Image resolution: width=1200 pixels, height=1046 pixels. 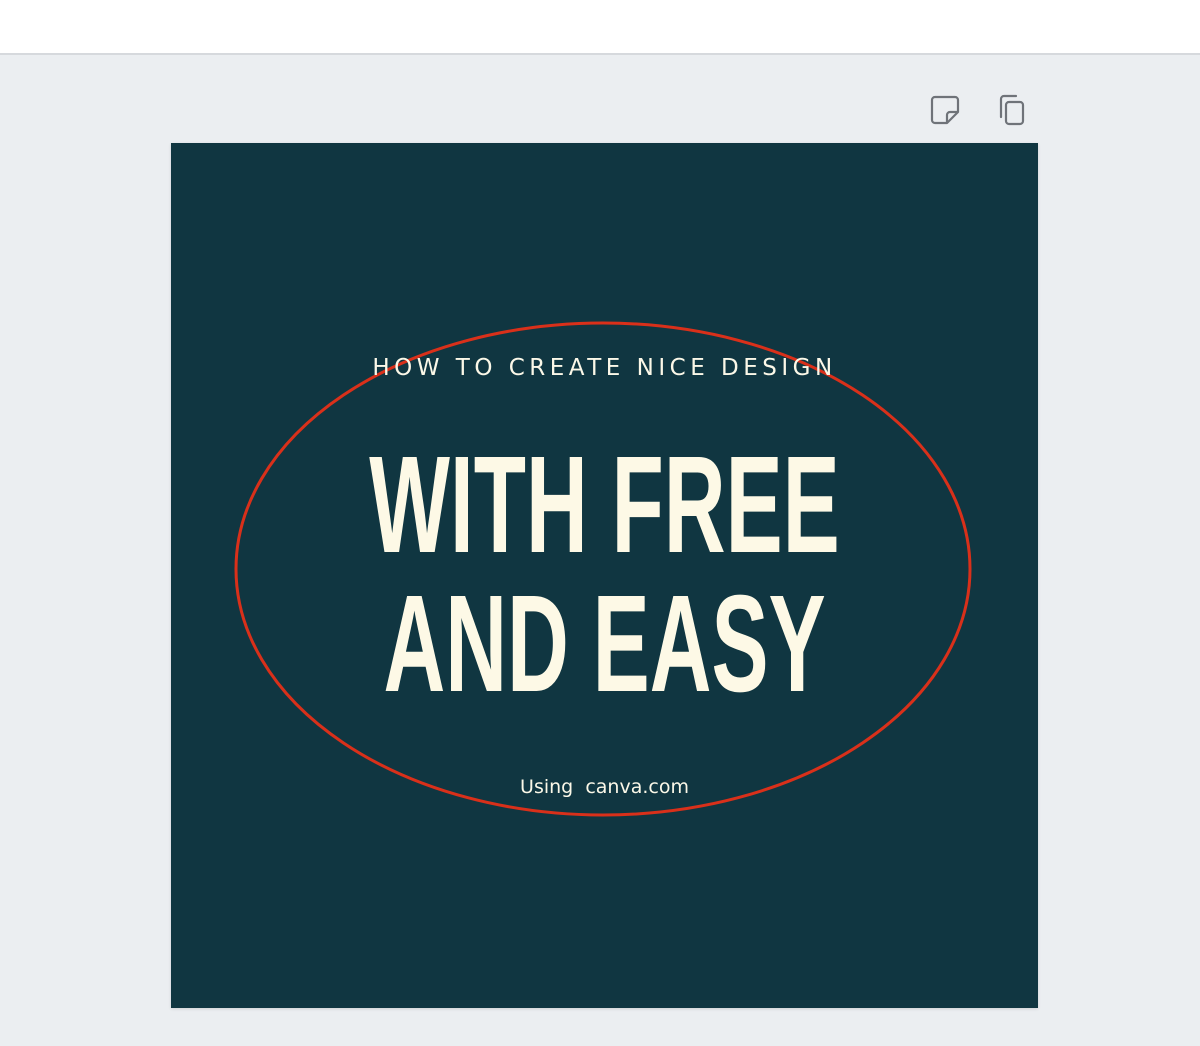 I want to click on headline-line-2-text: AND EASY, so click(x=604, y=644).